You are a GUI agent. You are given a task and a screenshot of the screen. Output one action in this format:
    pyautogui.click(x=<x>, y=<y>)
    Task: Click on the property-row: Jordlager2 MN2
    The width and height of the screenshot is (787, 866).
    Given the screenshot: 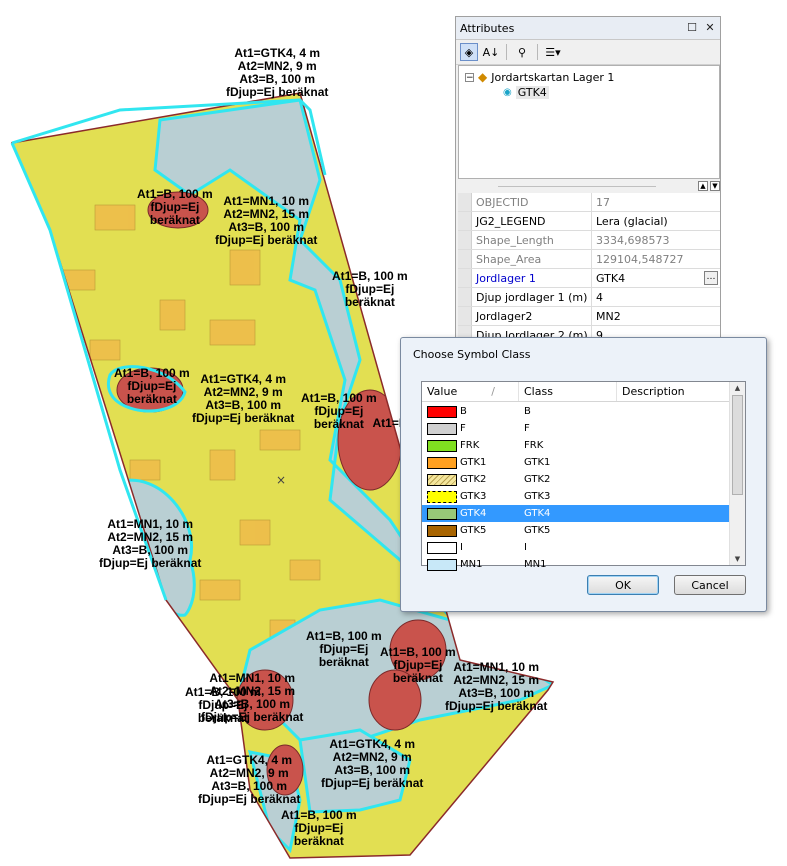 What is the action you would take?
    pyautogui.click(x=589, y=316)
    